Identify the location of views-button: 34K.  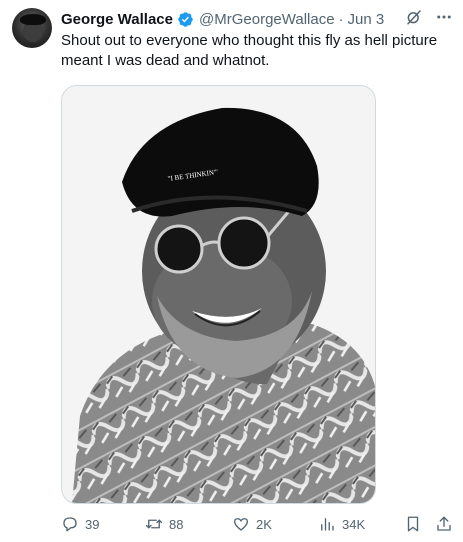
(341, 524).